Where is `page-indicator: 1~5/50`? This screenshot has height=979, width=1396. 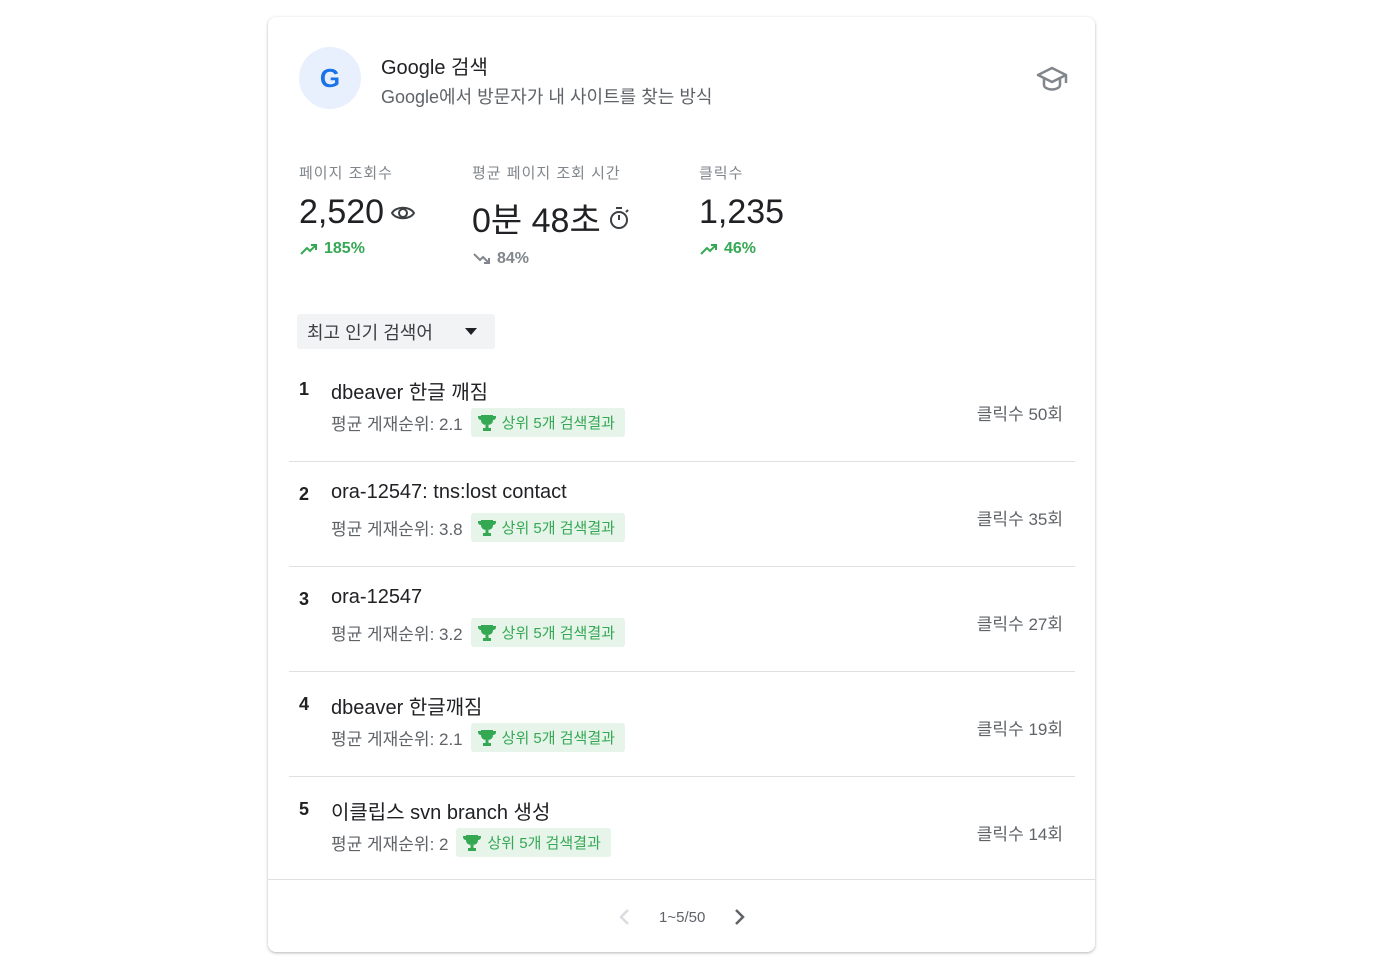
page-indicator: 1~5/50 is located at coordinates (682, 917).